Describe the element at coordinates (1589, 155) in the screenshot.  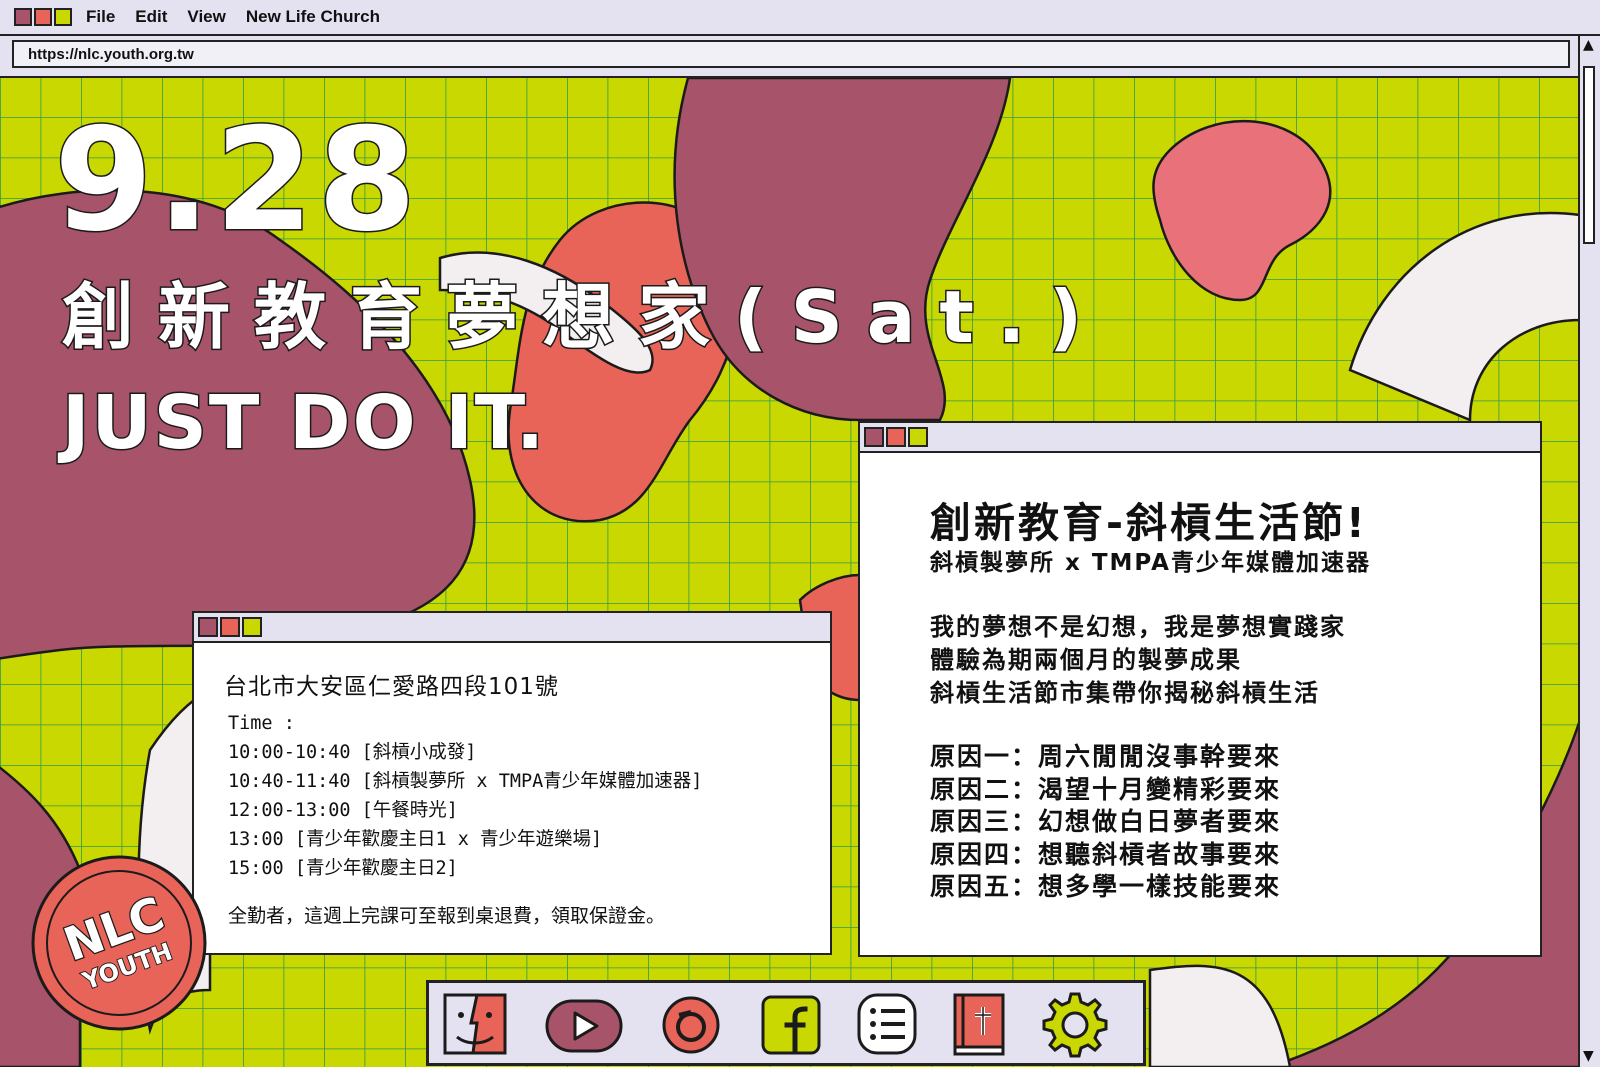
I see `scroll-thumb` at that location.